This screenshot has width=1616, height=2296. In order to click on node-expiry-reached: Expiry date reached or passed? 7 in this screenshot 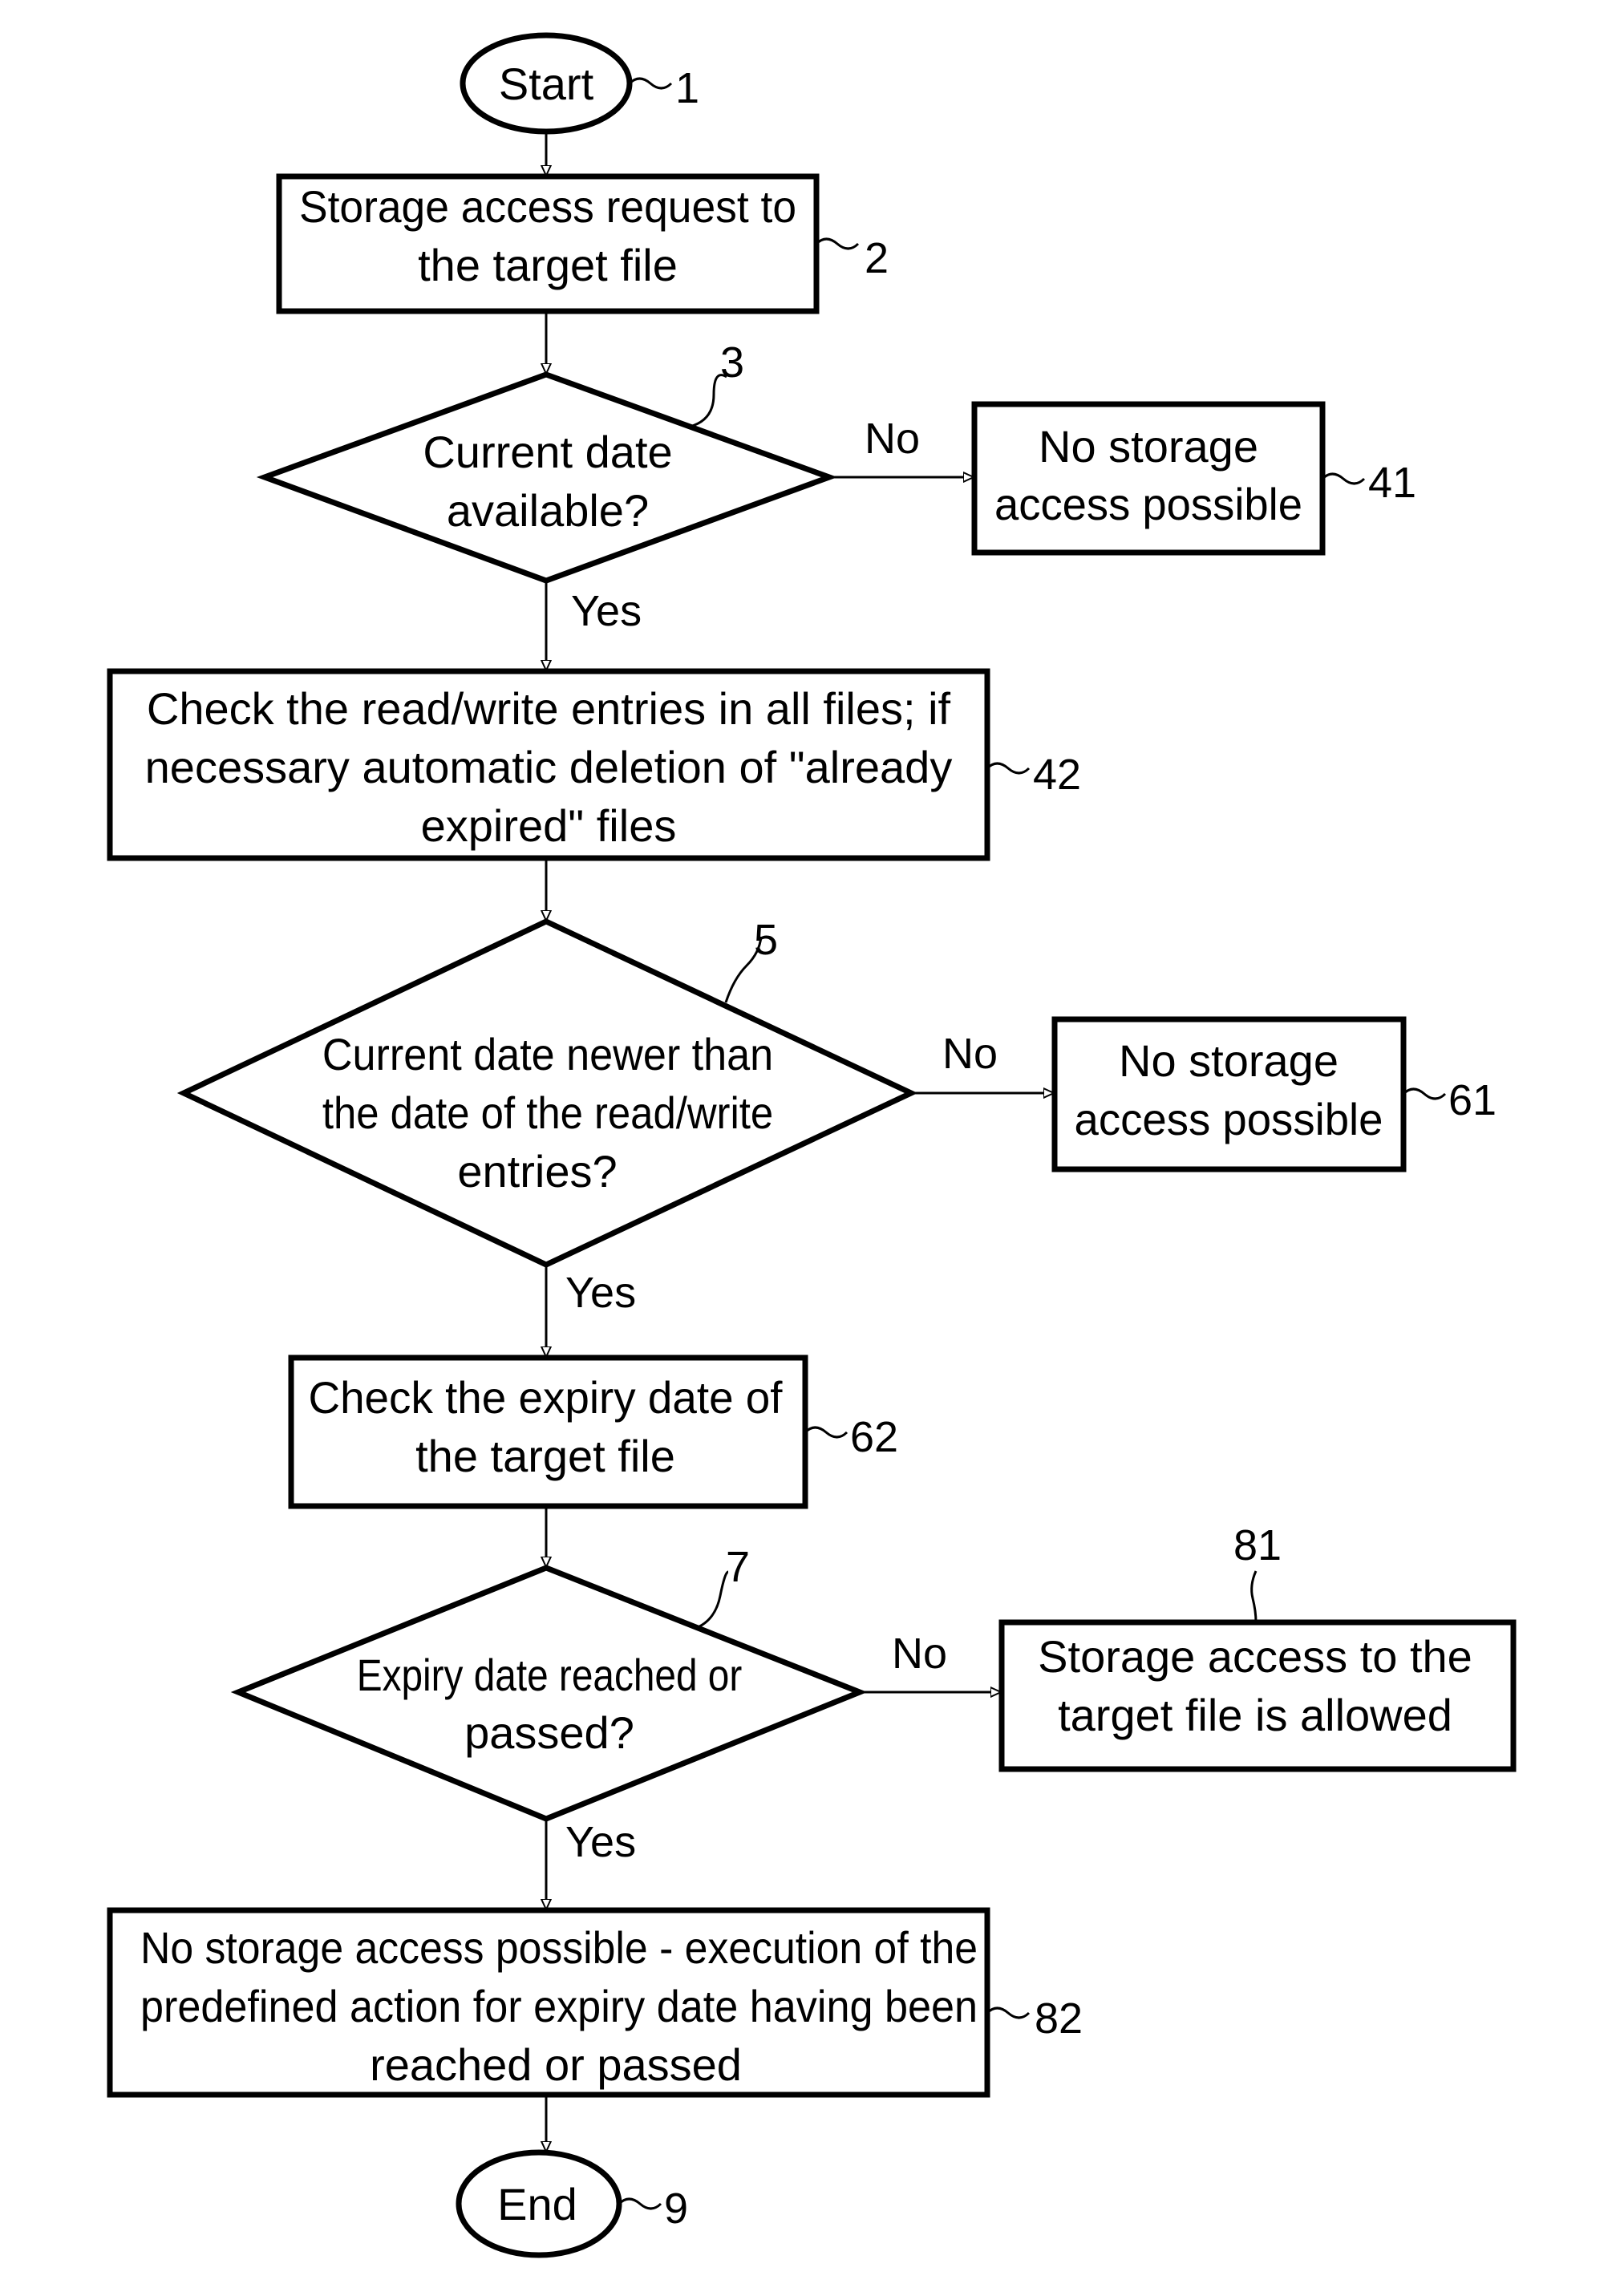, I will do `click(549, 1683)`.